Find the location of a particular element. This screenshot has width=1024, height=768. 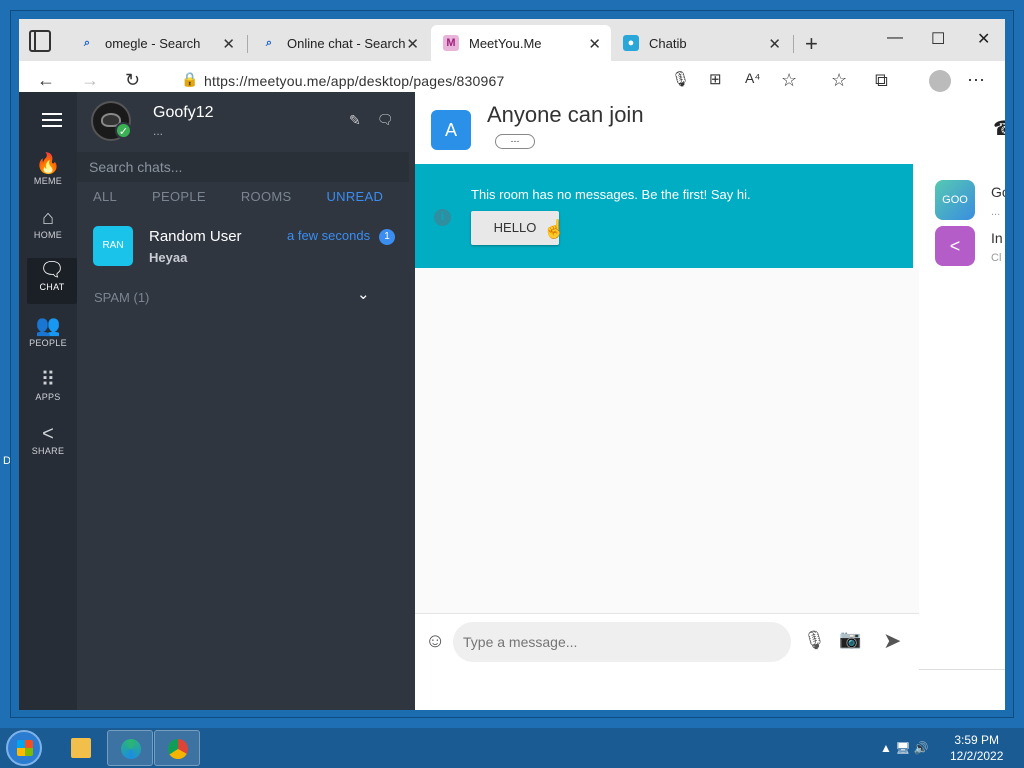

clock-time: 3:59 PM is located at coordinates (977, 740).